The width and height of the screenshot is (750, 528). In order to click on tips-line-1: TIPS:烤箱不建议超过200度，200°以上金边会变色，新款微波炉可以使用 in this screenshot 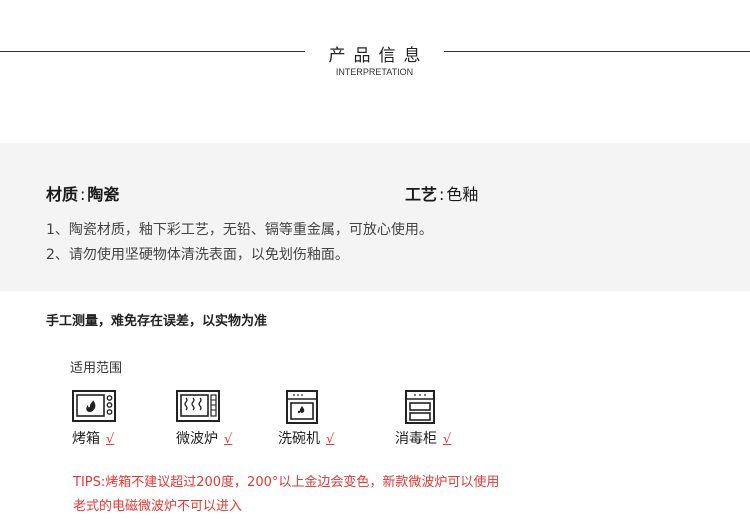, I will do `click(286, 482)`.